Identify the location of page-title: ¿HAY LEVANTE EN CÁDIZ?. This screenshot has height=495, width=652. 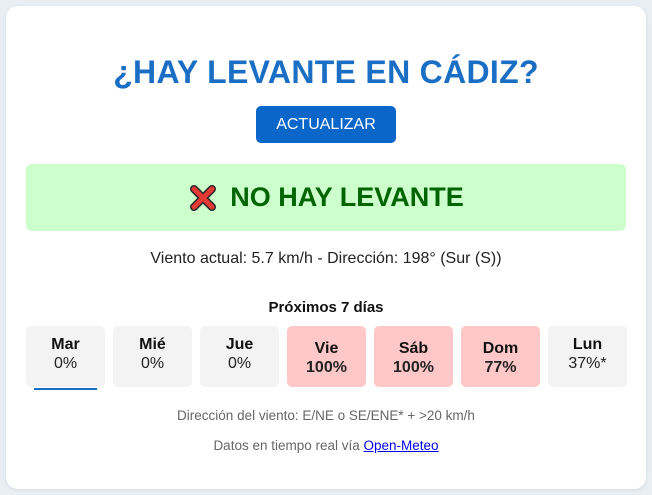
(326, 72).